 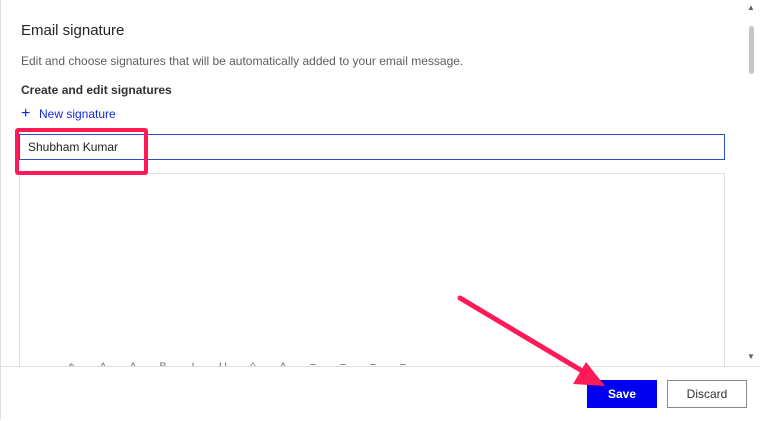 What do you see at coordinates (751, 184) in the screenshot?
I see `scrollbar: ▲ ▼` at bounding box center [751, 184].